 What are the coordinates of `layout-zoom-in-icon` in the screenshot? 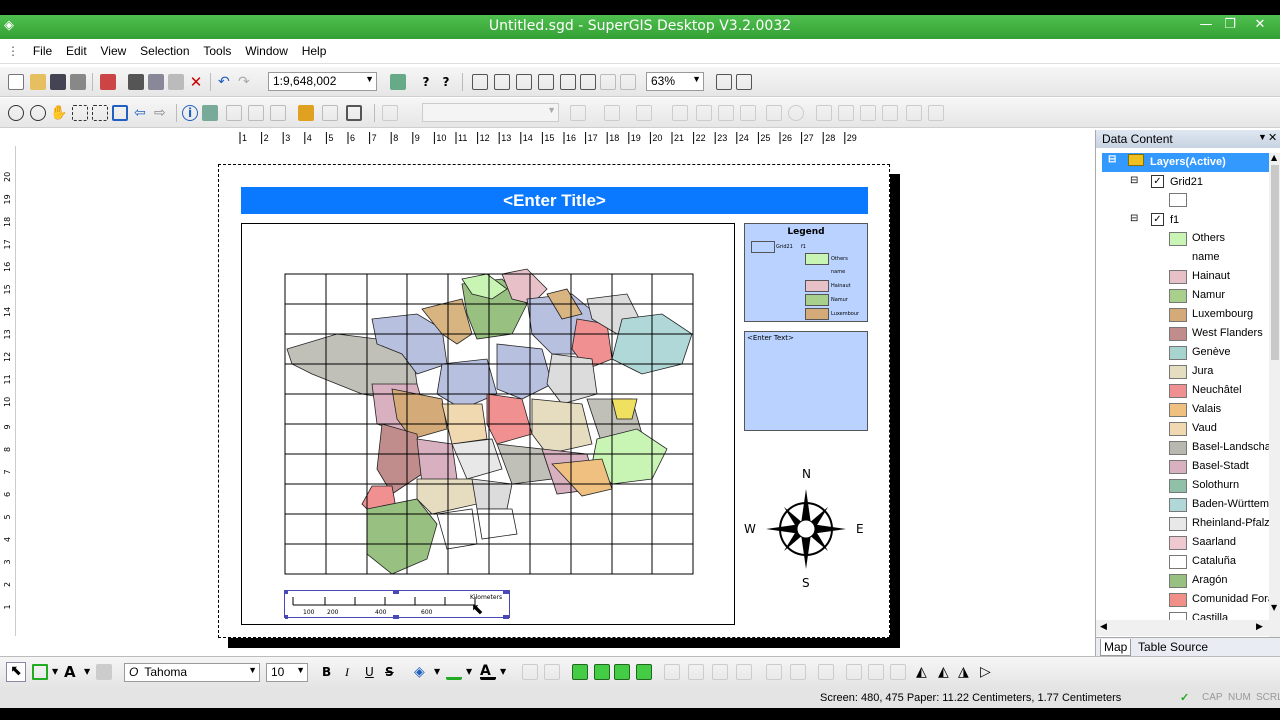 It's located at (480, 82).